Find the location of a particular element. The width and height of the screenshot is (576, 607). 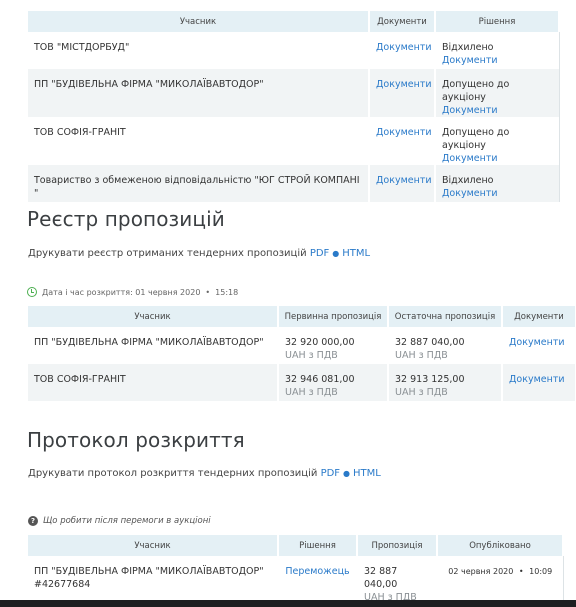

bottom-bar is located at coordinates (288, 603).